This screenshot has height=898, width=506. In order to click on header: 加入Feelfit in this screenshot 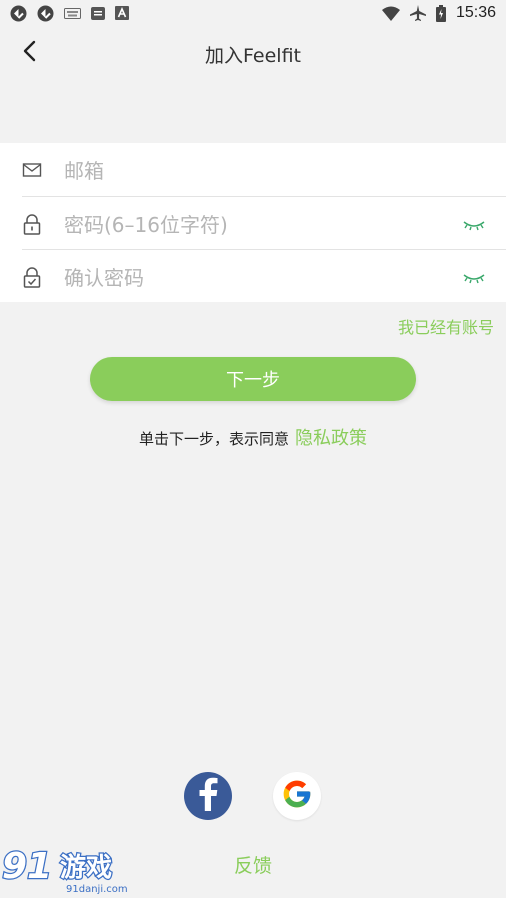, I will do `click(253, 54)`.